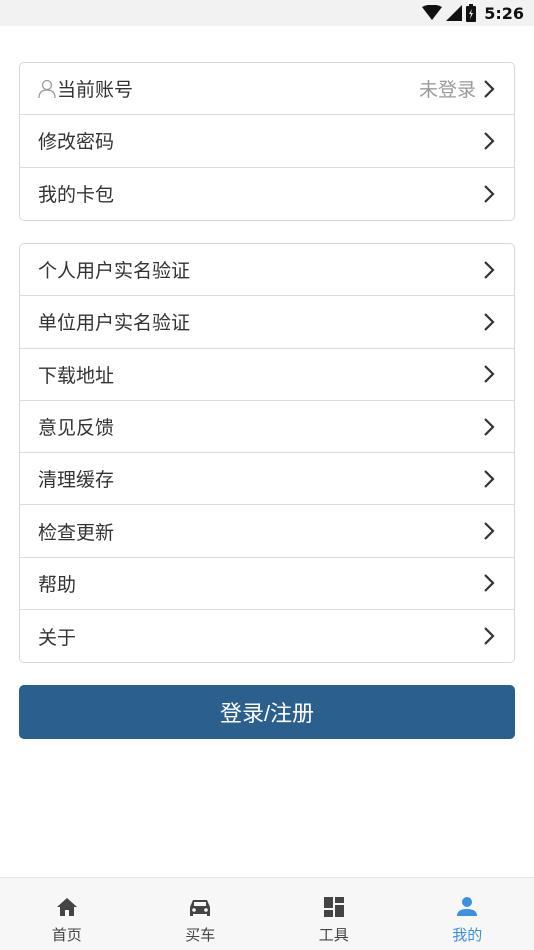 This screenshot has height=950, width=534. What do you see at coordinates (267, 531) in the screenshot?
I see `check-update-row: 检查更新` at bounding box center [267, 531].